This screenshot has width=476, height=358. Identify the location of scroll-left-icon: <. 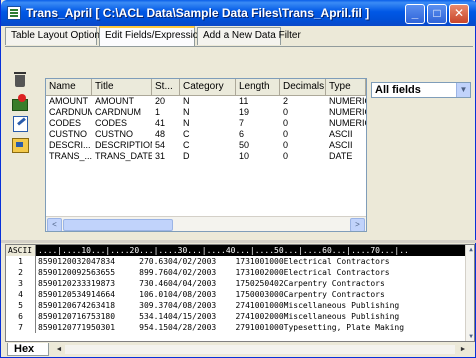
(54, 224).